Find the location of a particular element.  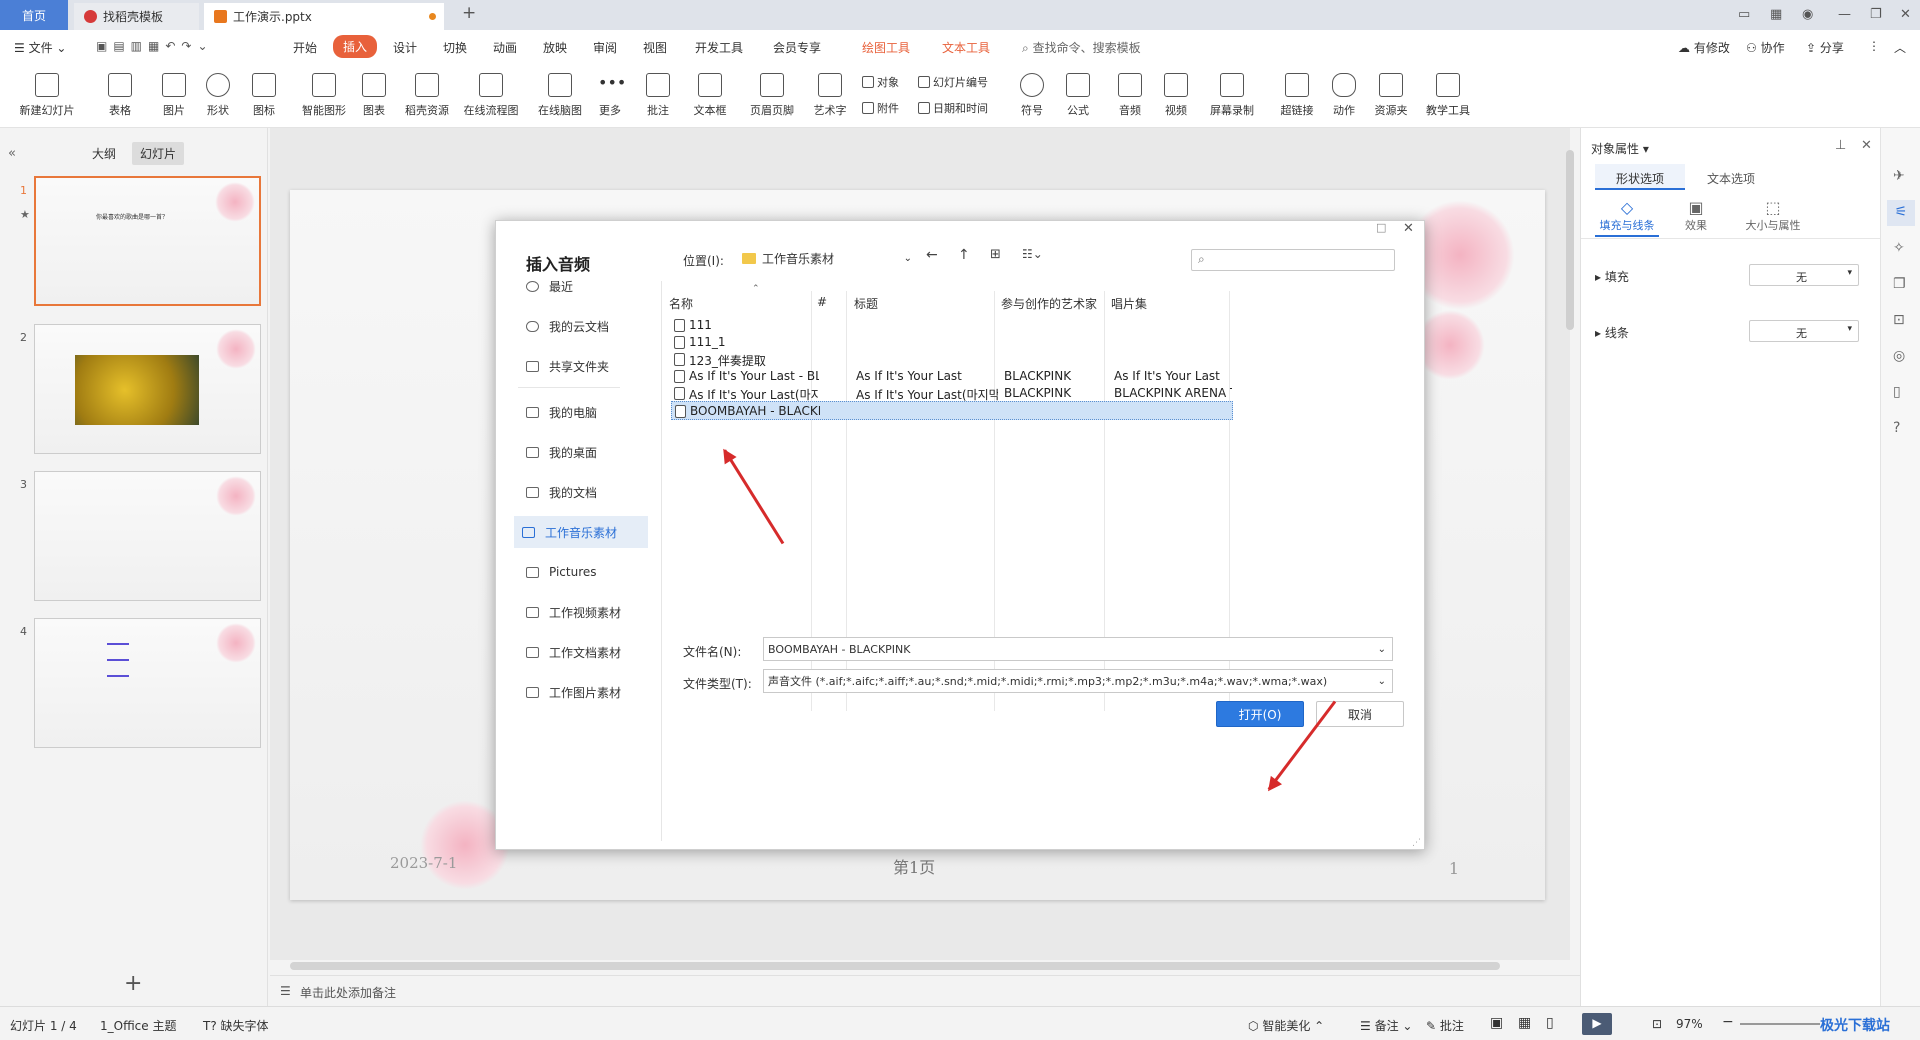

help-icon: ? is located at coordinates (1896, 428).